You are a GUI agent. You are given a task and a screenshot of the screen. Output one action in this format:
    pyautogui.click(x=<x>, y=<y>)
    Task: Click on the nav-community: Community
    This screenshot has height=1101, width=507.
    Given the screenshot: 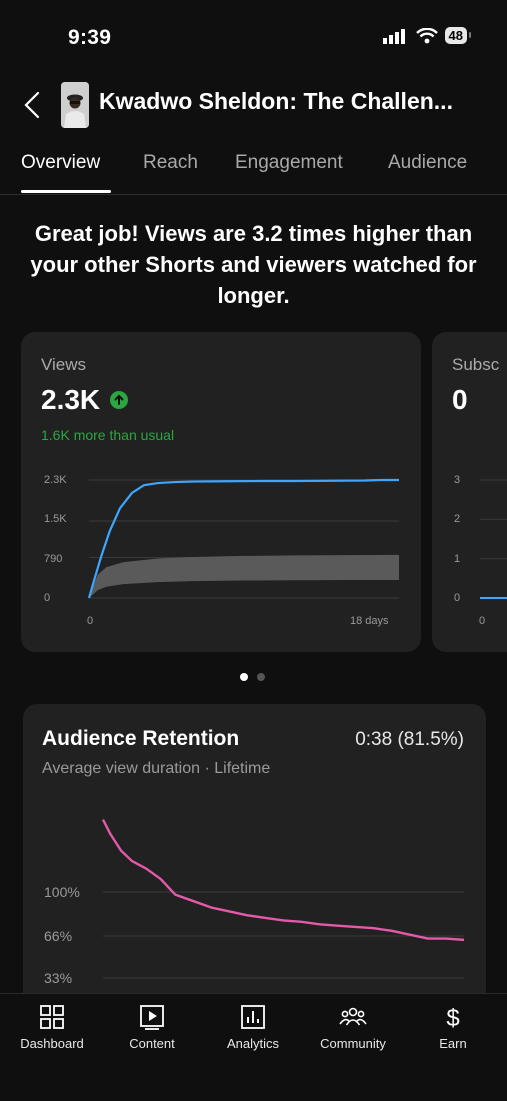 What is the action you would take?
    pyautogui.click(x=353, y=1026)
    